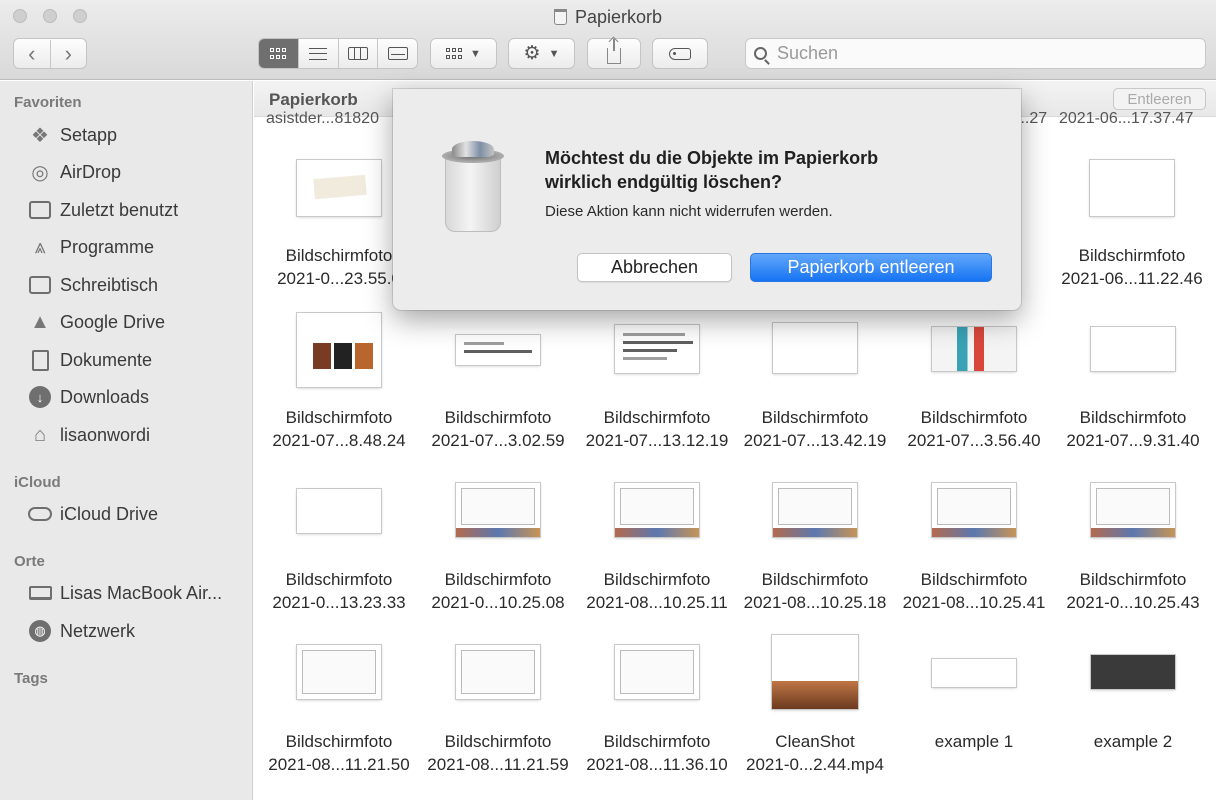  Describe the element at coordinates (1133, 602) in the screenshot. I see `file-date: 2021-0...10.25.43` at that location.